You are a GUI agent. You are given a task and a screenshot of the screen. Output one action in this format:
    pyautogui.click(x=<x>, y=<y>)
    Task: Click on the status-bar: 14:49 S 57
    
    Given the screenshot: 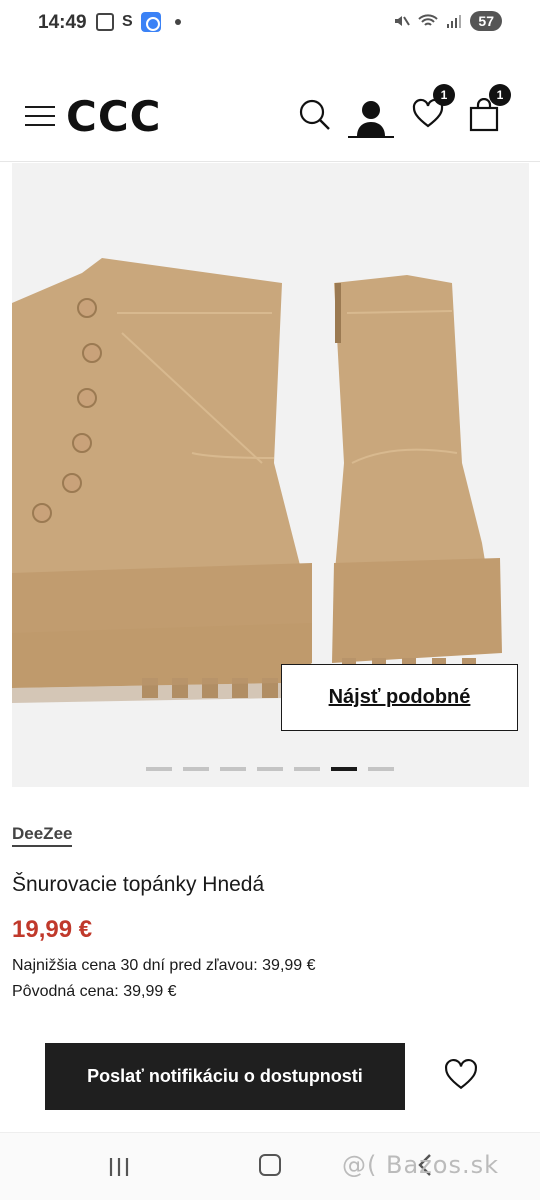 What is the action you would take?
    pyautogui.click(x=270, y=24)
    